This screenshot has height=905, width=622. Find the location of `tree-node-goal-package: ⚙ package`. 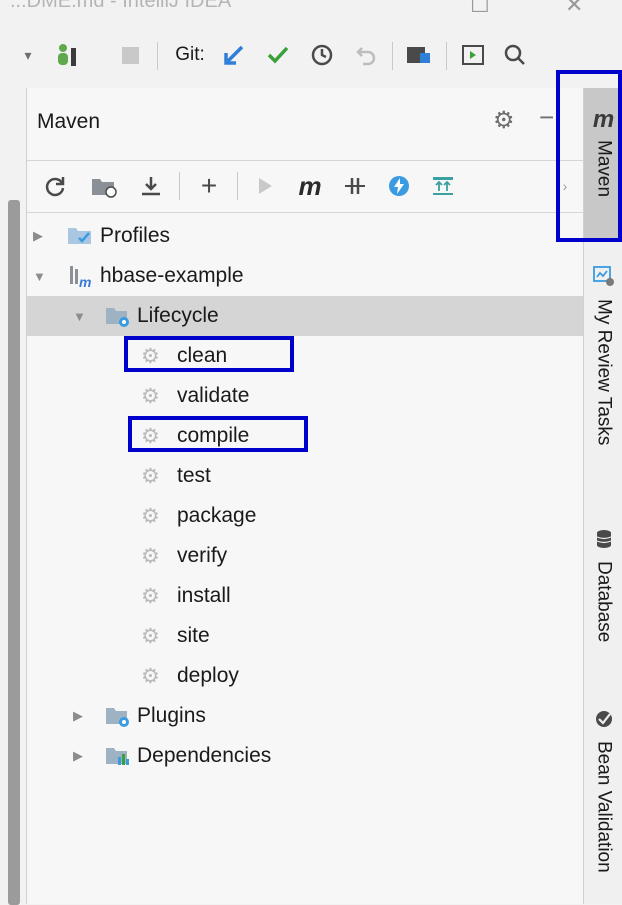

tree-node-goal-package: ⚙ package is located at coordinates (305, 516).